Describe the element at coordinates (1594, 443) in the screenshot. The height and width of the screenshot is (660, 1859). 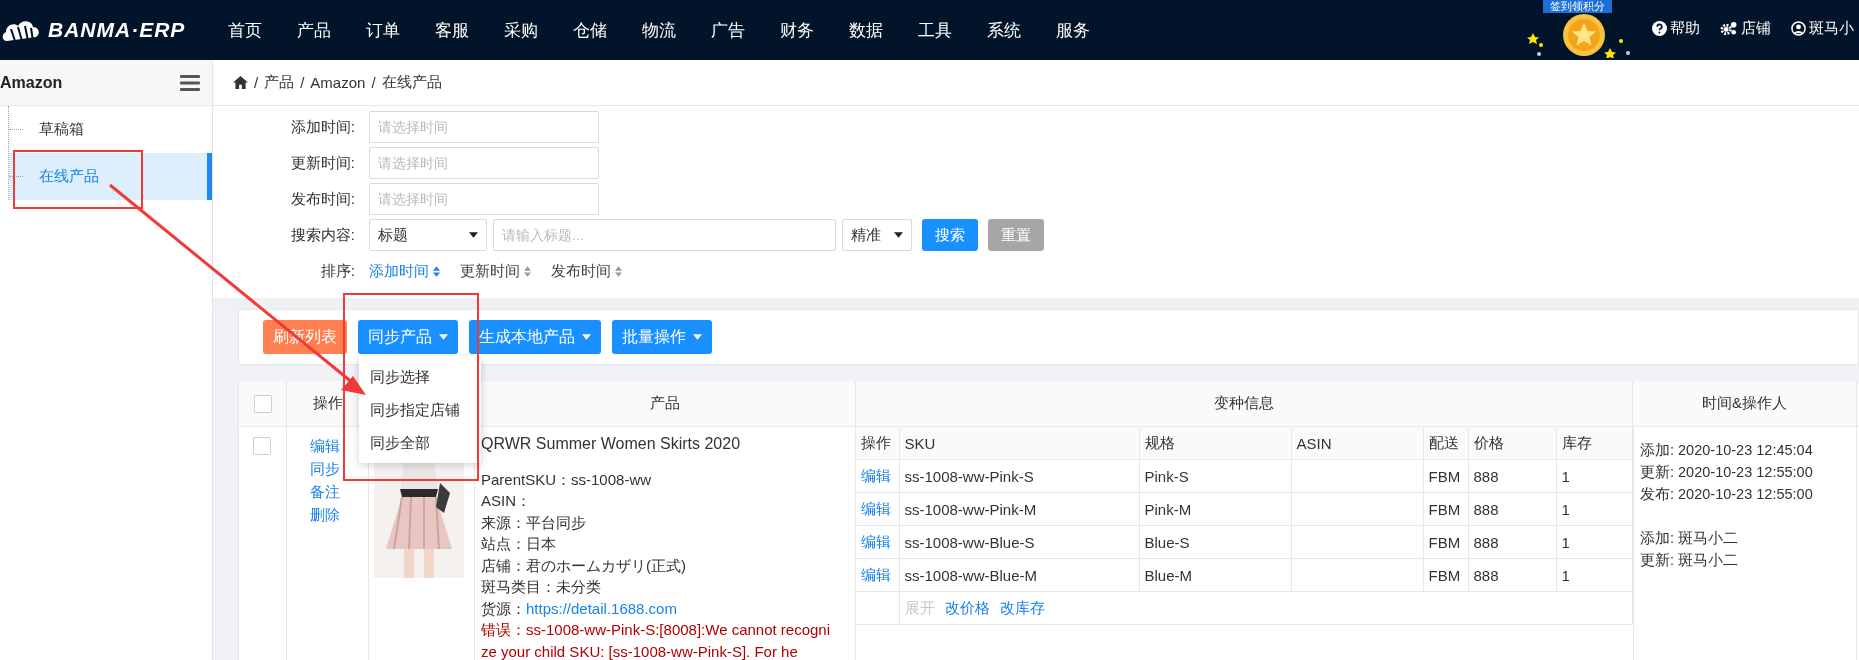
I see `column-header: 库存` at that location.